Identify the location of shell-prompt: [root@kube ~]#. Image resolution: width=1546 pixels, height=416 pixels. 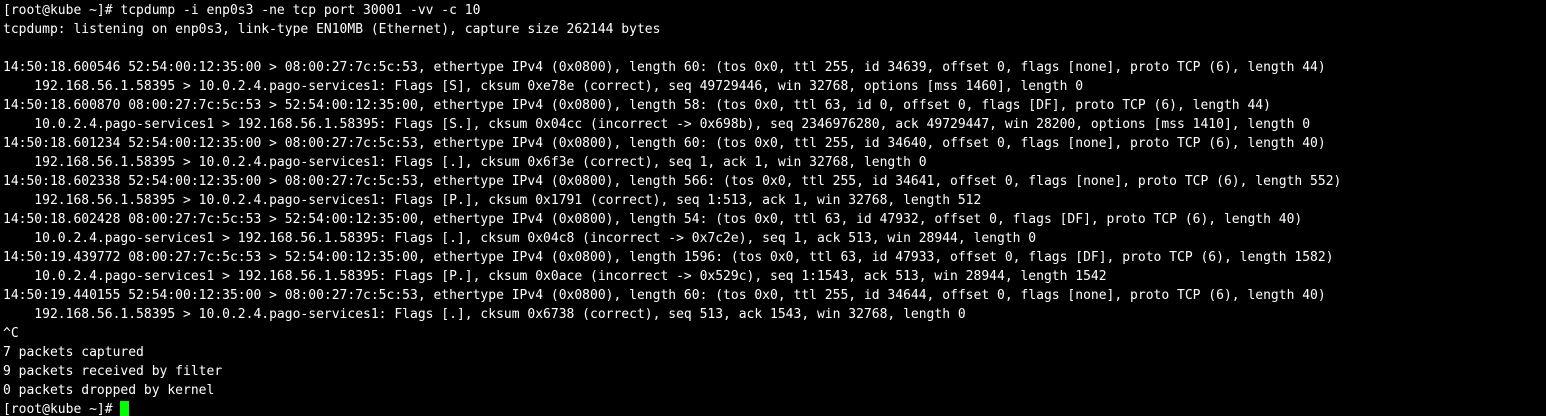
(62, 409).